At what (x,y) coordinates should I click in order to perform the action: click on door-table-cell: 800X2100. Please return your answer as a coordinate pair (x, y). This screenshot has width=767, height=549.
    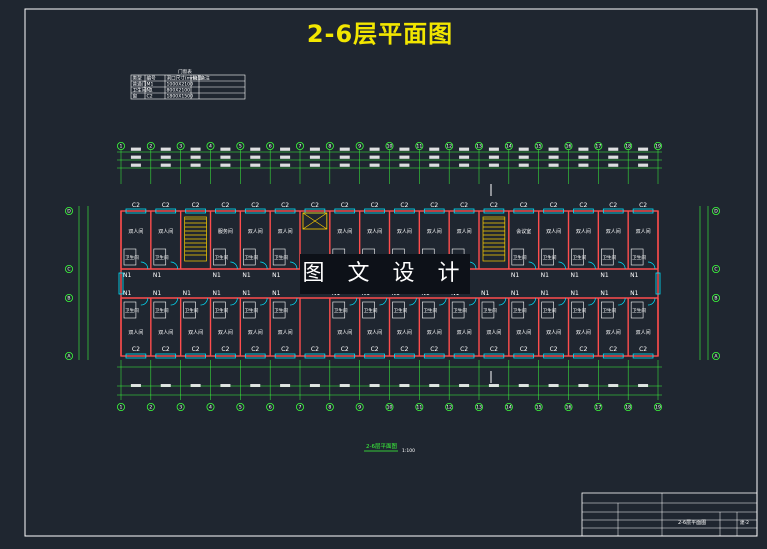
    Looking at the image, I should click on (179, 90).